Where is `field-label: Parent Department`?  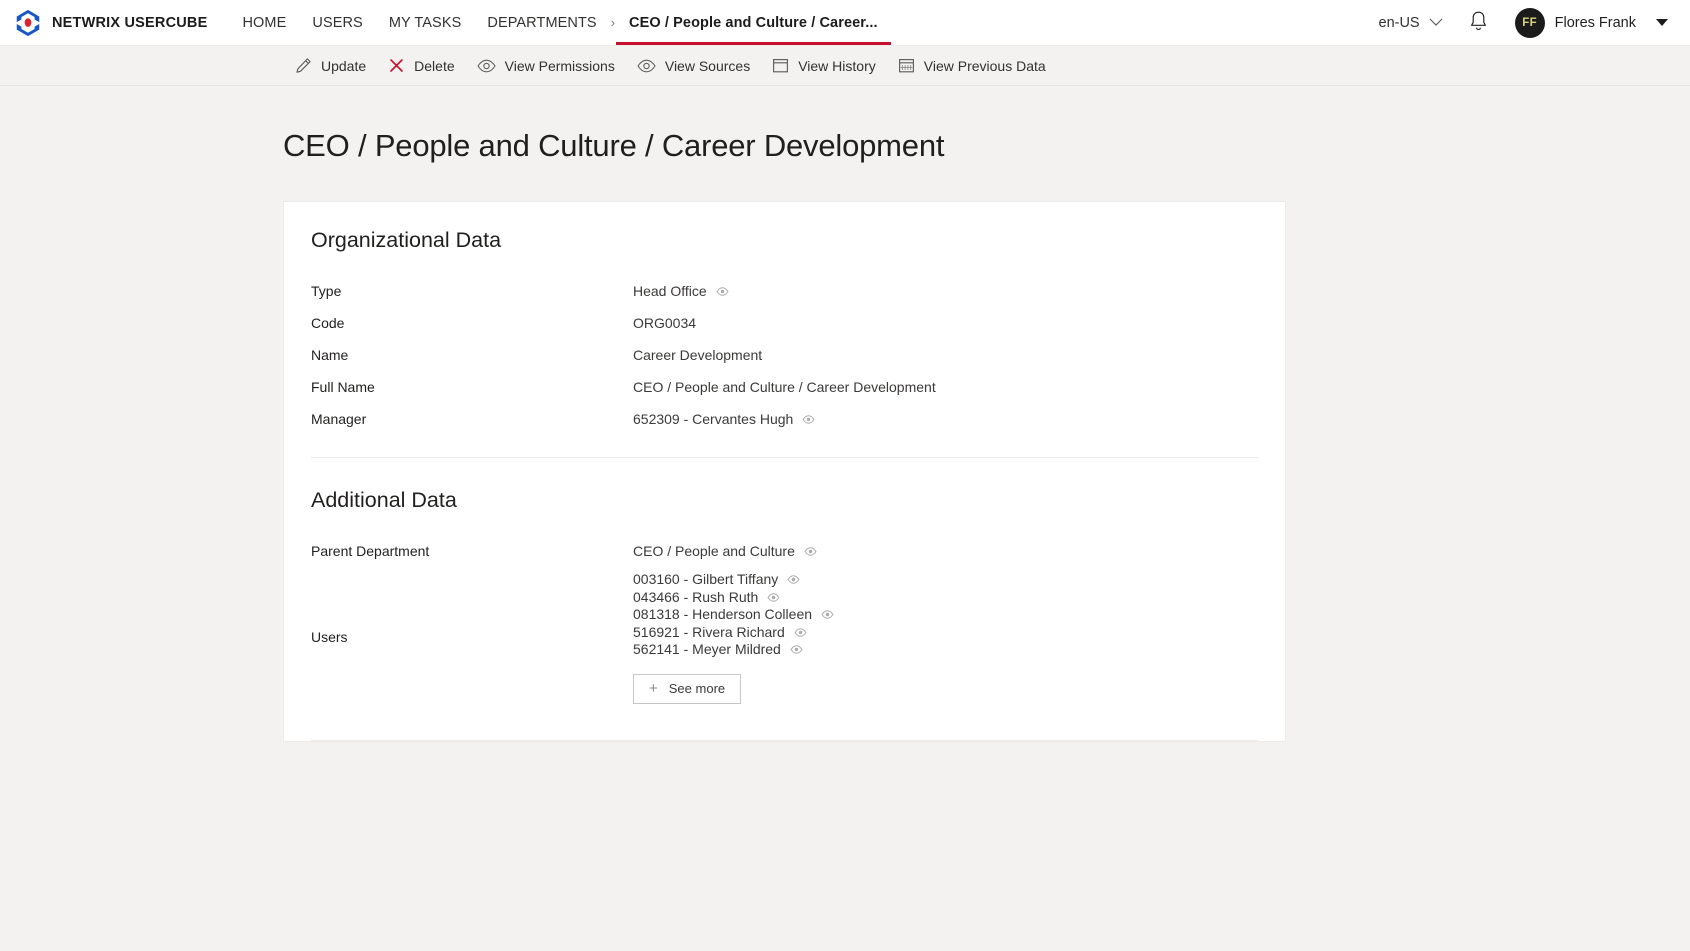 field-label: Parent Department is located at coordinates (370, 551).